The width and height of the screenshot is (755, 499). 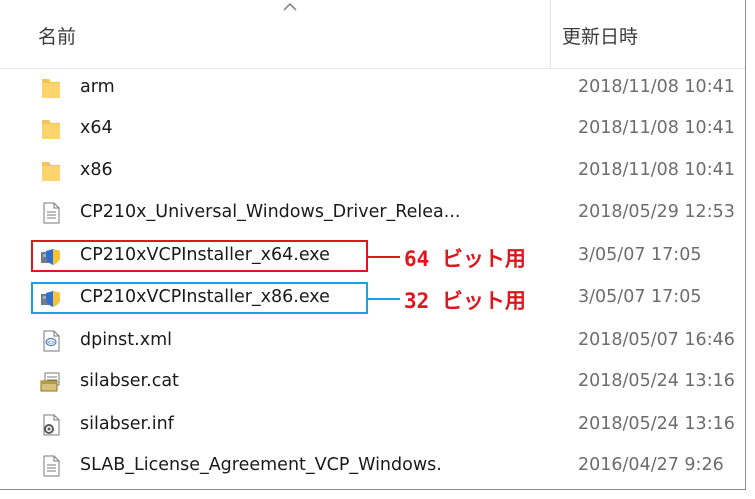 What do you see at coordinates (290, 6) in the screenshot?
I see `sort-ascending-icon` at bounding box center [290, 6].